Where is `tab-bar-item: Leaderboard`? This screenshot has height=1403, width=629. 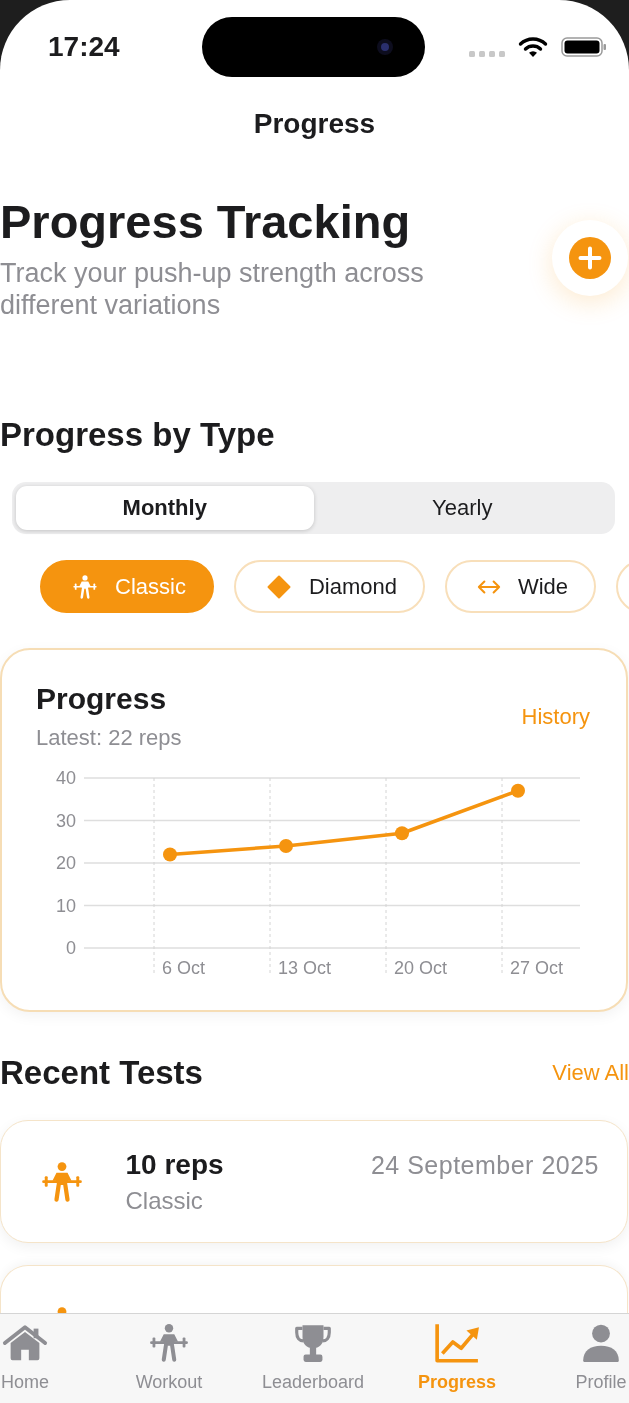 tab-bar-item: Leaderboard is located at coordinates (313, 1357).